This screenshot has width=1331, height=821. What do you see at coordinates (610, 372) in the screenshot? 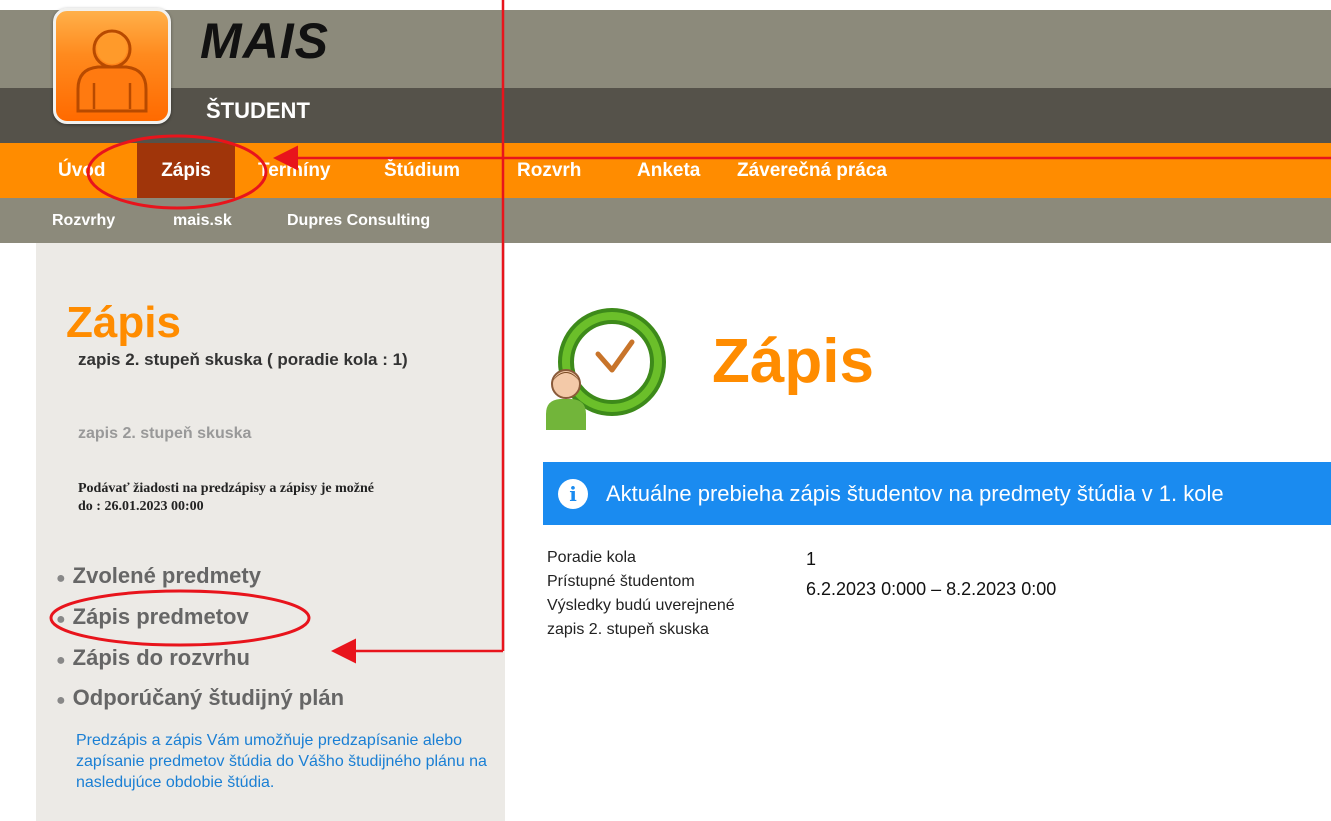
I see `enrollment-clock-icon` at bounding box center [610, 372].